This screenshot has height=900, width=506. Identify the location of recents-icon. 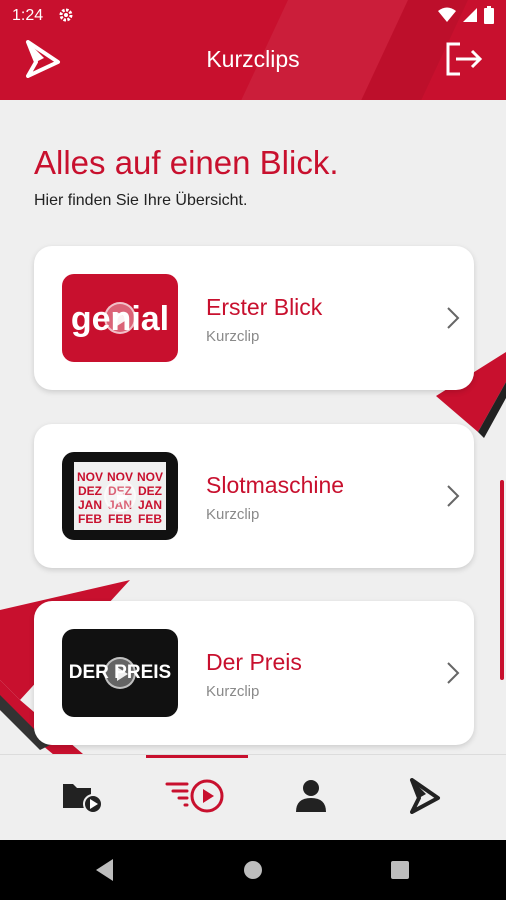
(400, 870).